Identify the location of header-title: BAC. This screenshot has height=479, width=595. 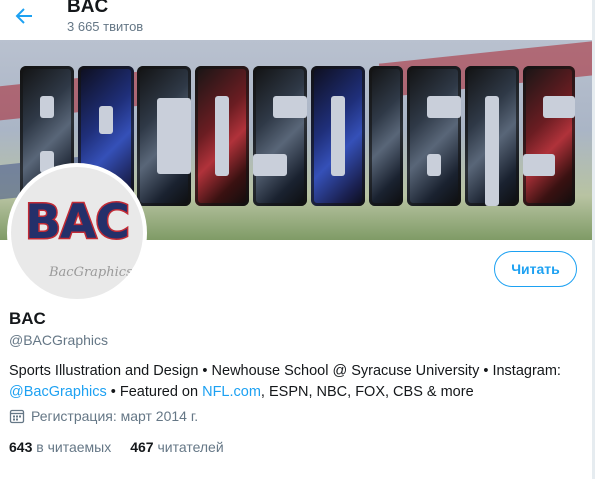
(88, 8).